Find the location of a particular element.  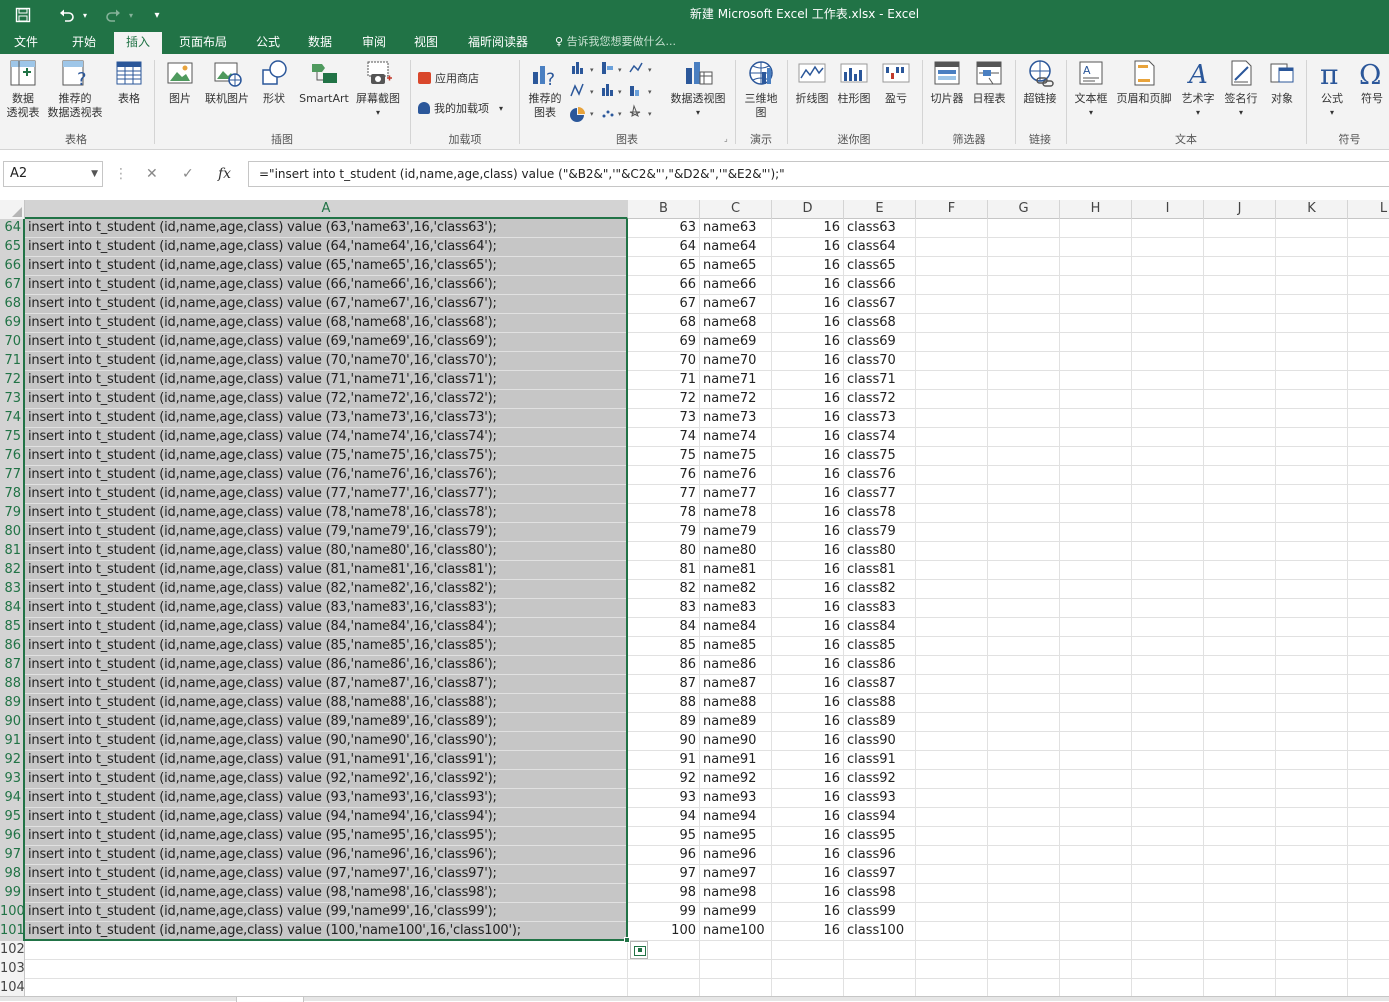

cell-e: class85 is located at coordinates (880, 646).